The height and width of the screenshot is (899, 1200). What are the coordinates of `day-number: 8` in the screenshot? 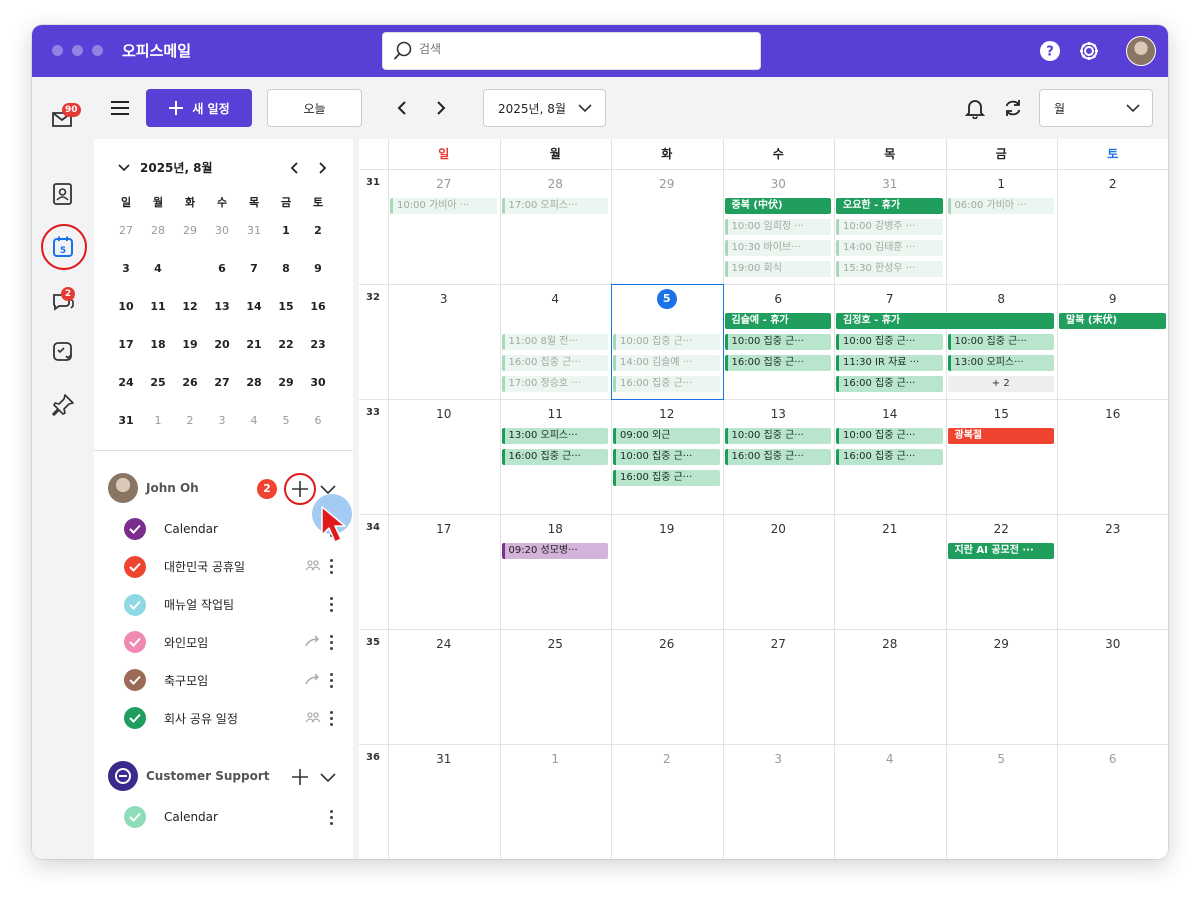 It's located at (1002, 299).